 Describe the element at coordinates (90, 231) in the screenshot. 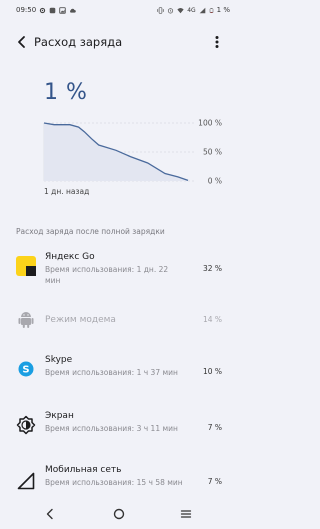

I see `section-header: Расход заряда после полной зарядки` at that location.